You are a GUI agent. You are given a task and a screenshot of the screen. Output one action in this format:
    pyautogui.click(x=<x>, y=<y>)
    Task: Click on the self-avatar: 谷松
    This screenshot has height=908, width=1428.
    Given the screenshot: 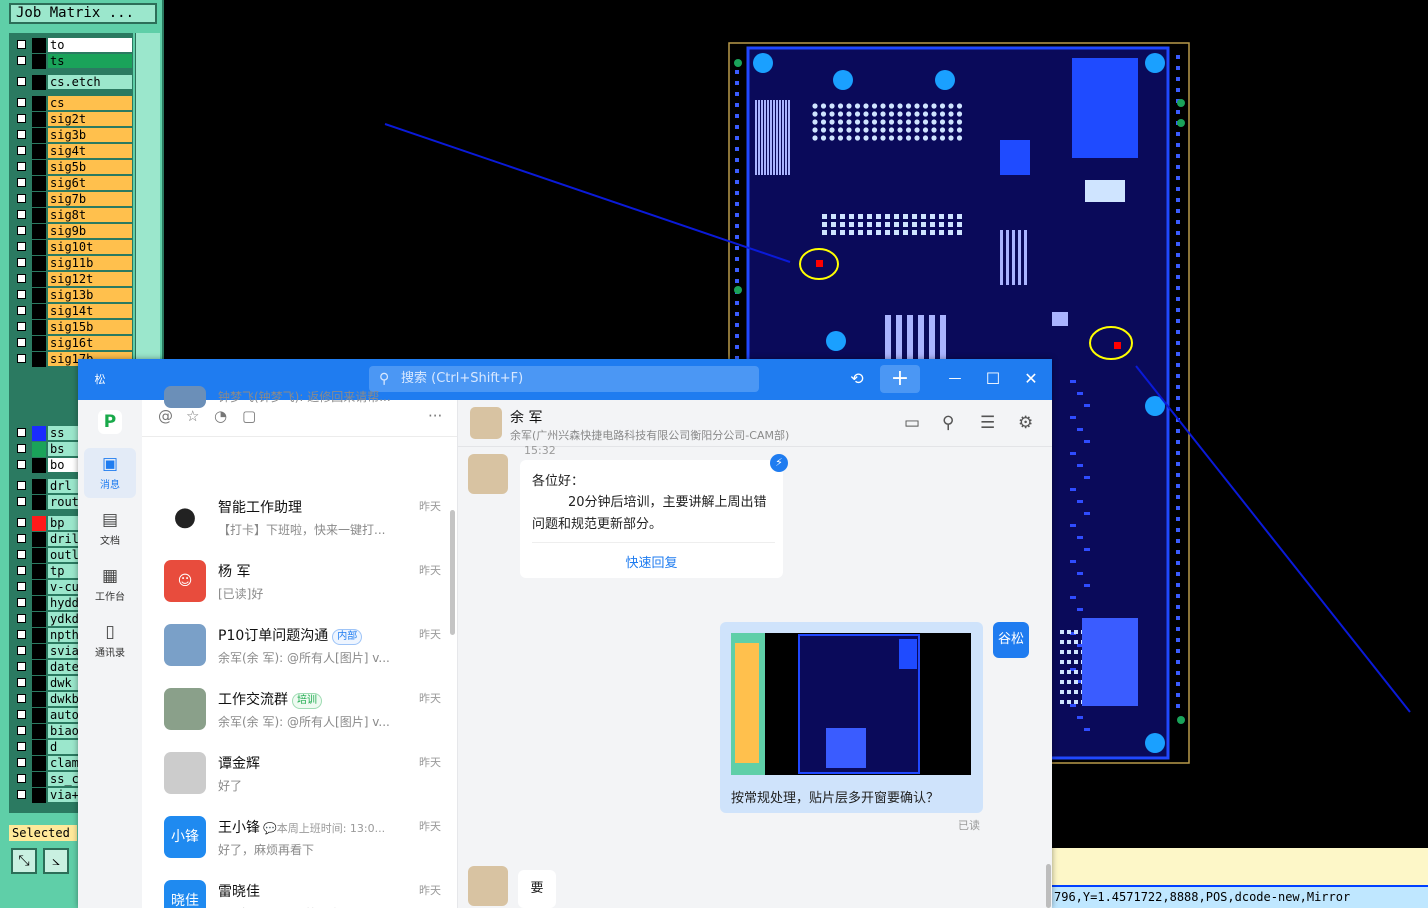 What is the action you would take?
    pyautogui.click(x=1011, y=640)
    